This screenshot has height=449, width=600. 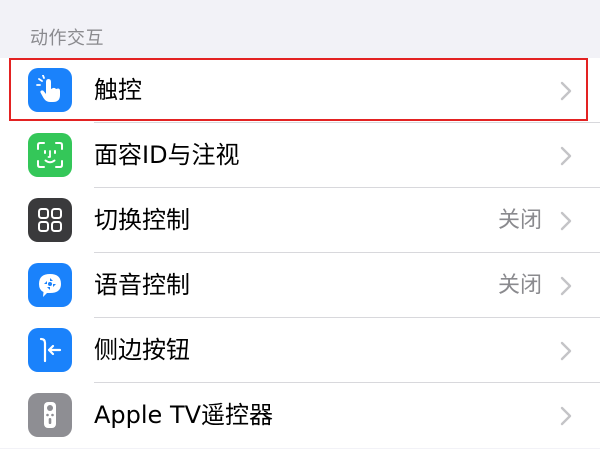 I want to click on row-label: 切换控制, so click(x=142, y=220).